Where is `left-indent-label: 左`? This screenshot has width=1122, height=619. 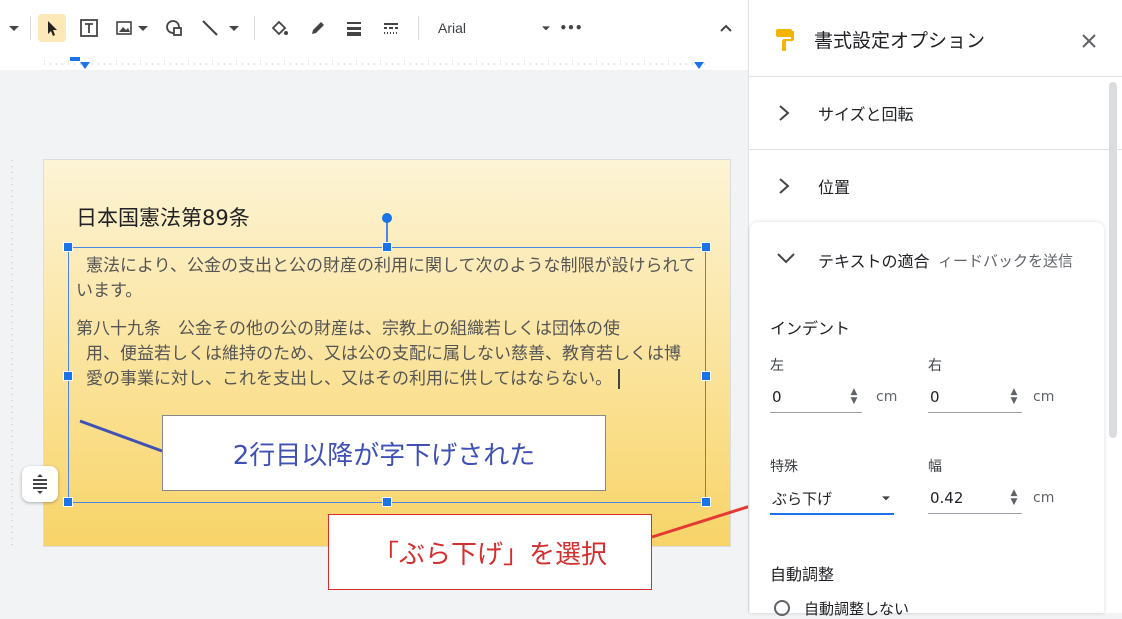 left-indent-label: 左 is located at coordinates (777, 366).